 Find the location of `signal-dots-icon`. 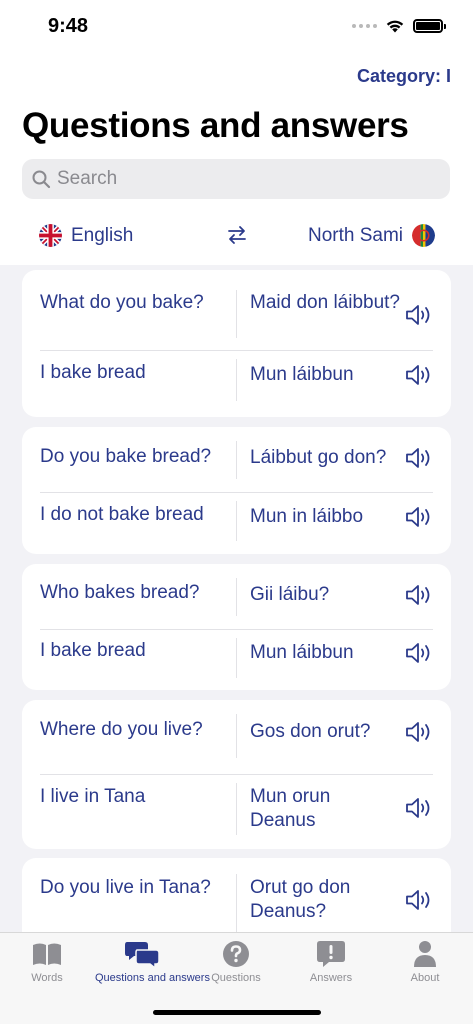

signal-dots-icon is located at coordinates (364, 25).